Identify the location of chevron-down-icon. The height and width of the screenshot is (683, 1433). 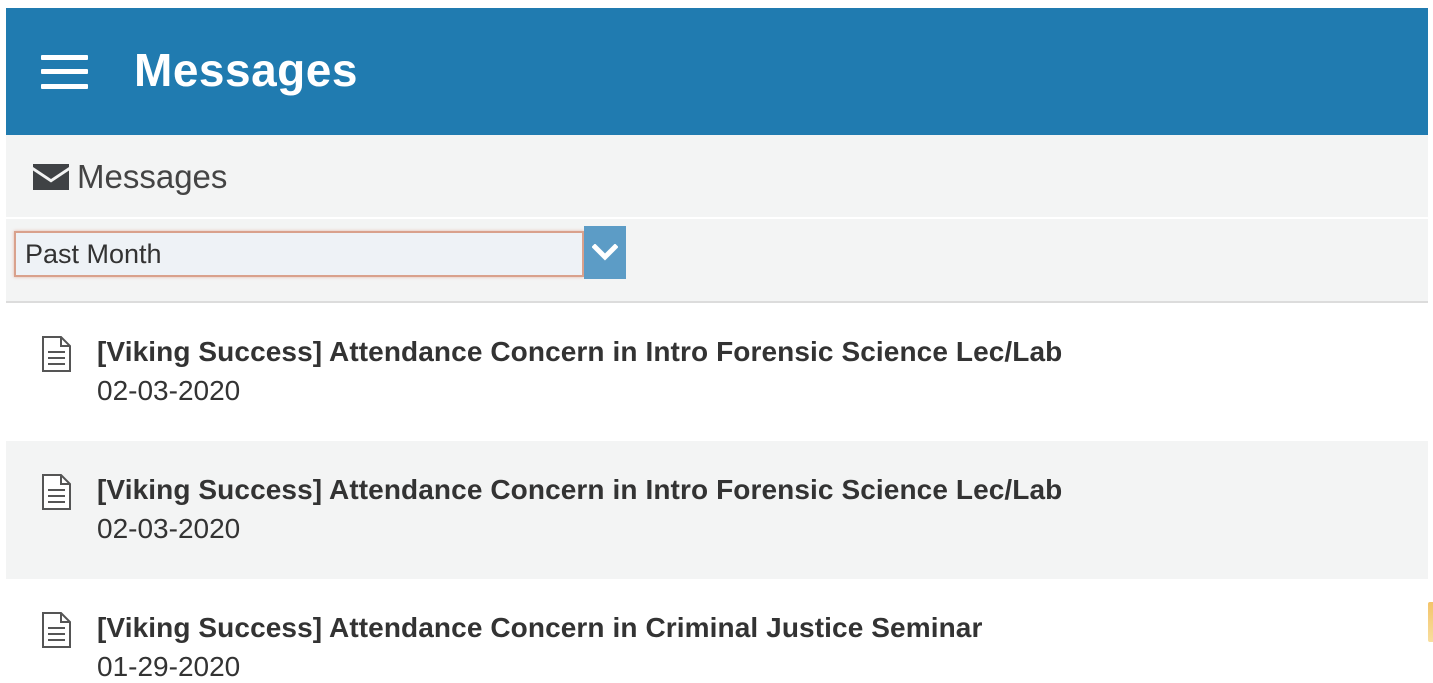
(605, 252).